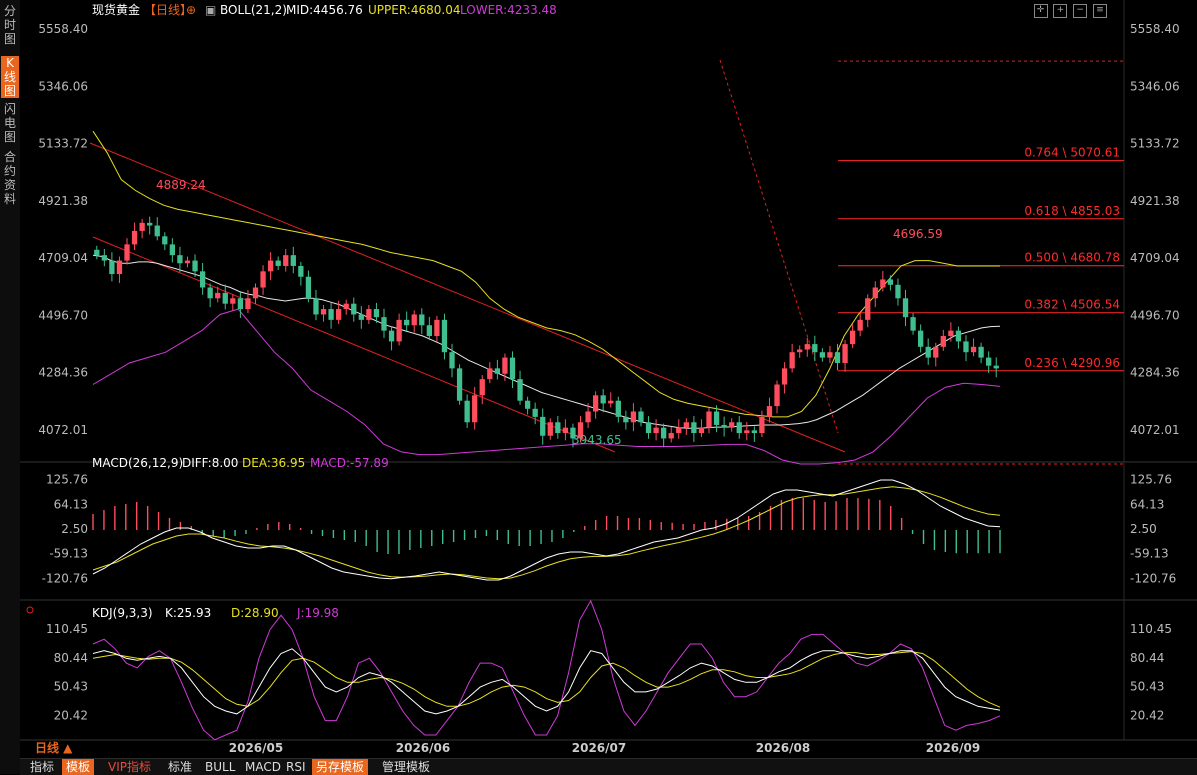 The image size is (1197, 775). What do you see at coordinates (188, 613) in the screenshot?
I see `kdj-k-value: K:25.93` at bounding box center [188, 613].